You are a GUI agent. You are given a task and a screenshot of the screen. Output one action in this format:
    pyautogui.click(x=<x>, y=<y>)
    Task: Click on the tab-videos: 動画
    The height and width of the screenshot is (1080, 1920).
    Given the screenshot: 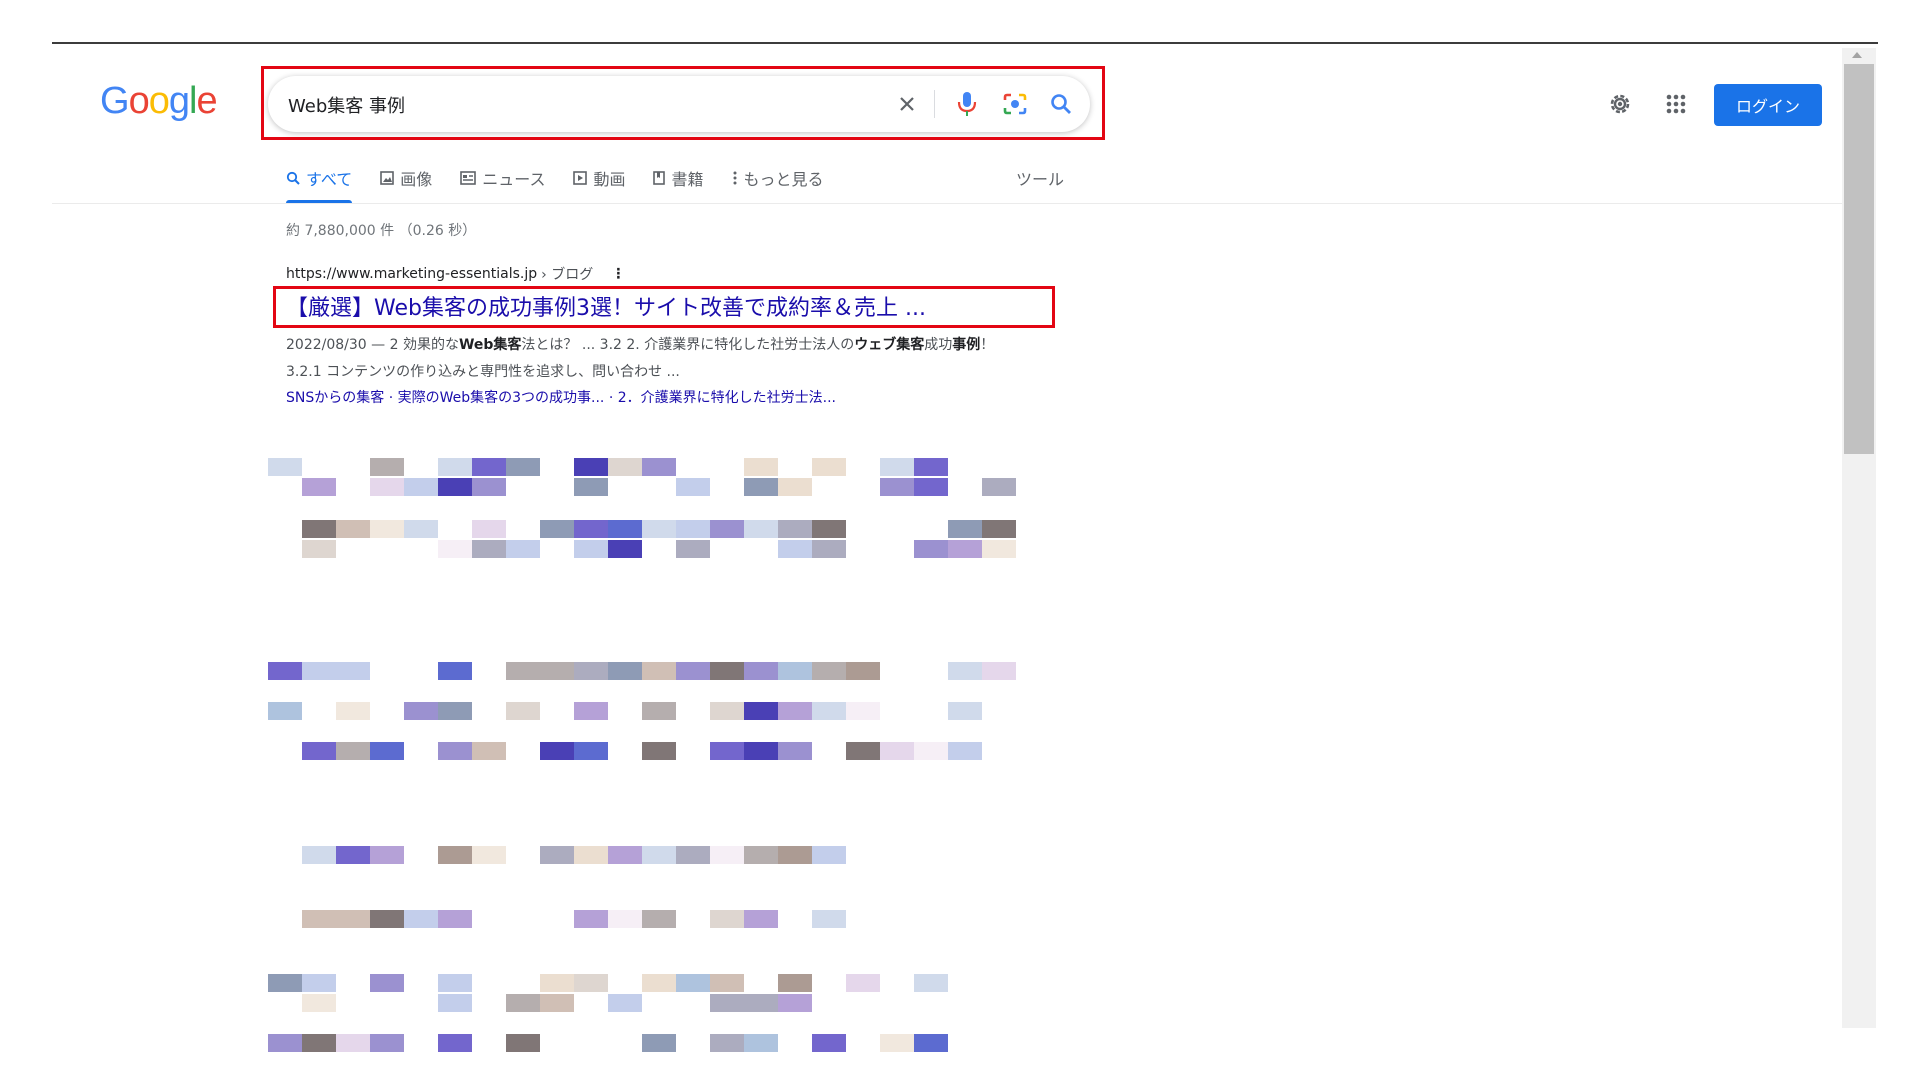 What is the action you would take?
    pyautogui.click(x=599, y=178)
    